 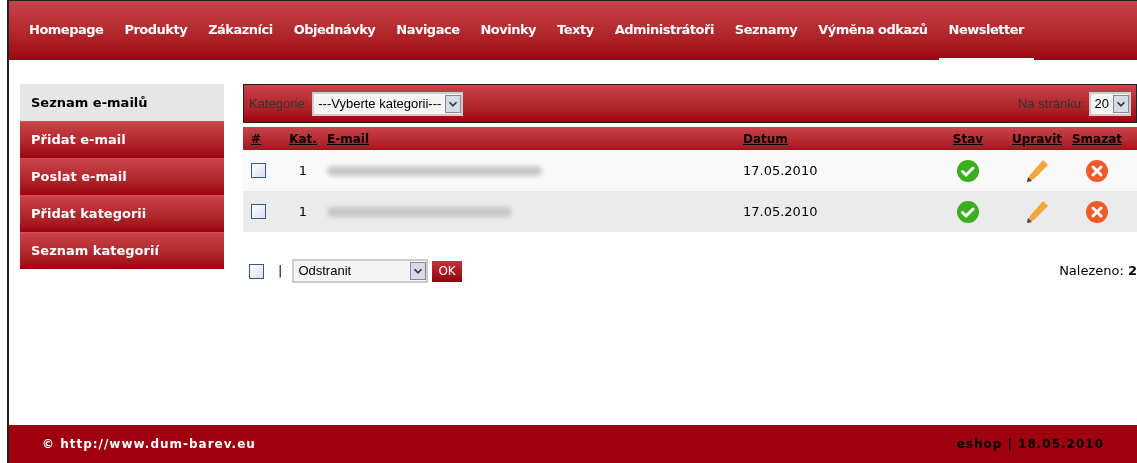 What do you see at coordinates (122, 139) in the screenshot?
I see `sidebar-item: Přidat e-mail` at bounding box center [122, 139].